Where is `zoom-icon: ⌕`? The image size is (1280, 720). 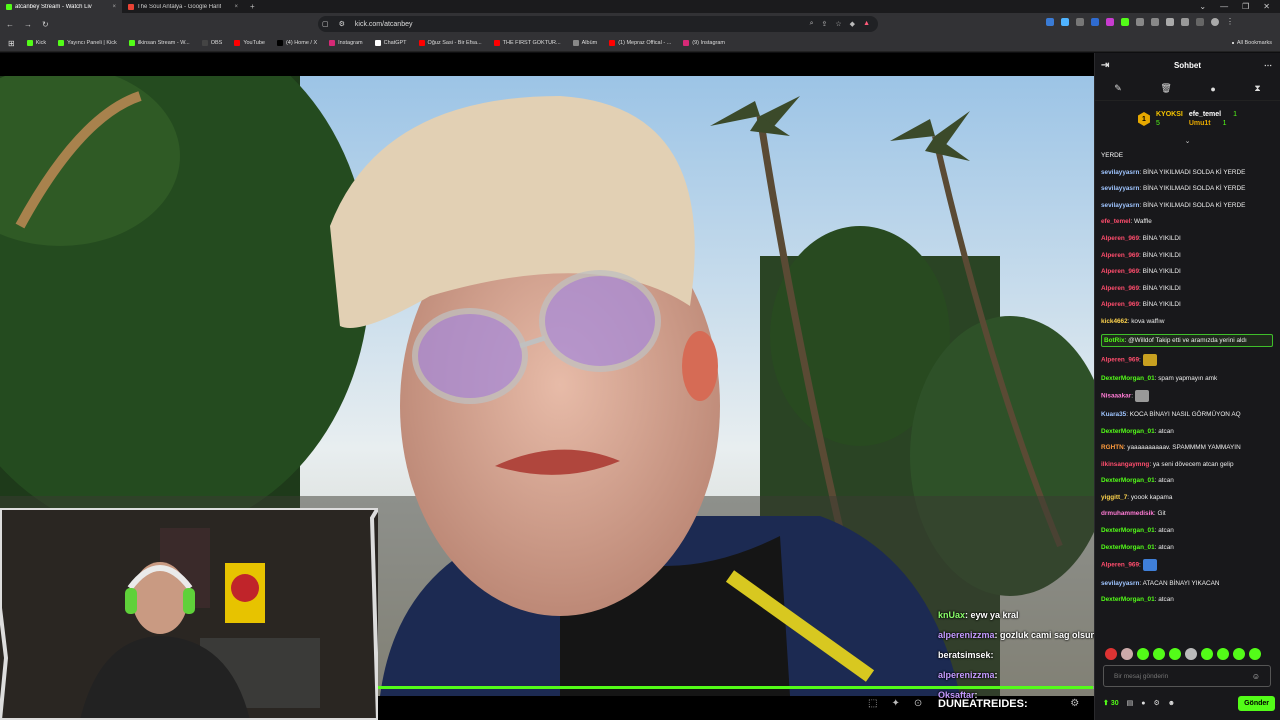 zoom-icon: ⌕ is located at coordinates (812, 24).